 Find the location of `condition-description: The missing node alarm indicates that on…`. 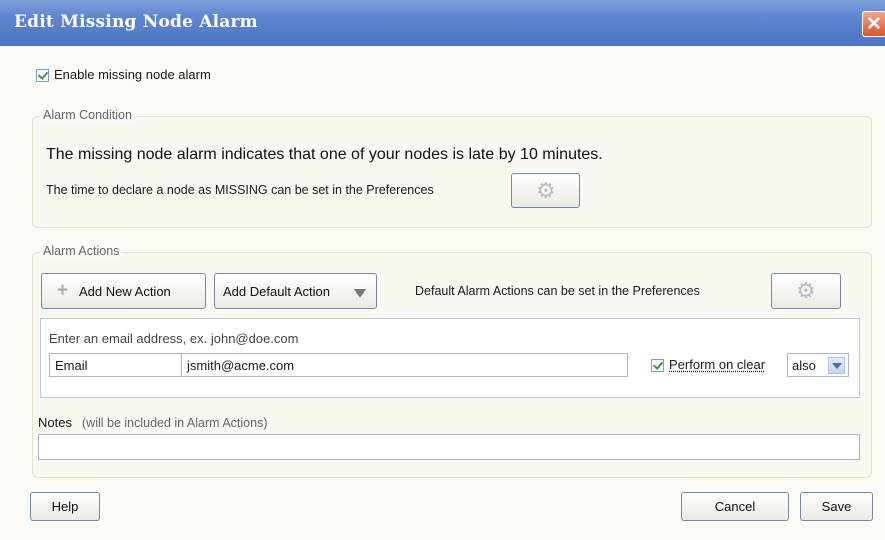

condition-description: The missing node alarm indicates that on… is located at coordinates (324, 154).